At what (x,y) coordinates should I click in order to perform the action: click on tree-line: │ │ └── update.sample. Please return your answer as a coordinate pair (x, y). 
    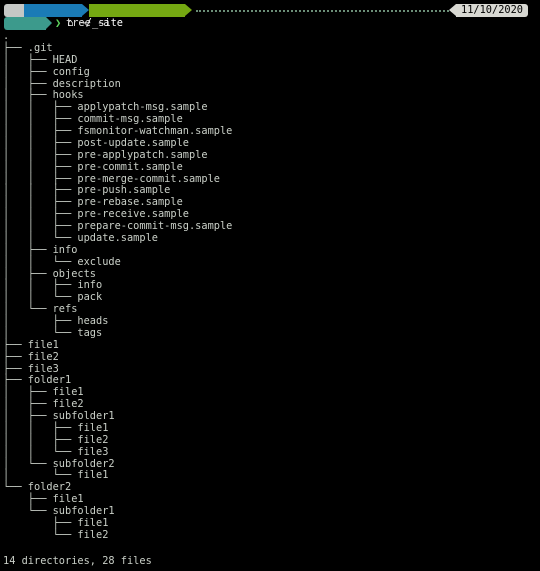
    Looking at the image, I should click on (80, 237).